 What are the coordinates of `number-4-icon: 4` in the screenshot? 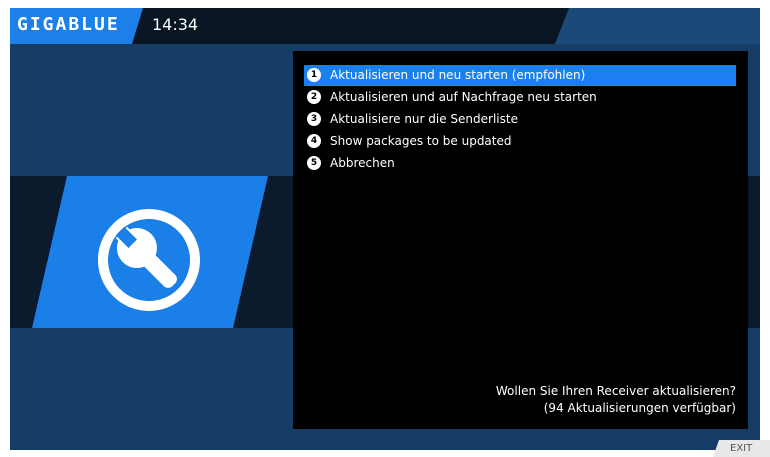 It's located at (314, 141).